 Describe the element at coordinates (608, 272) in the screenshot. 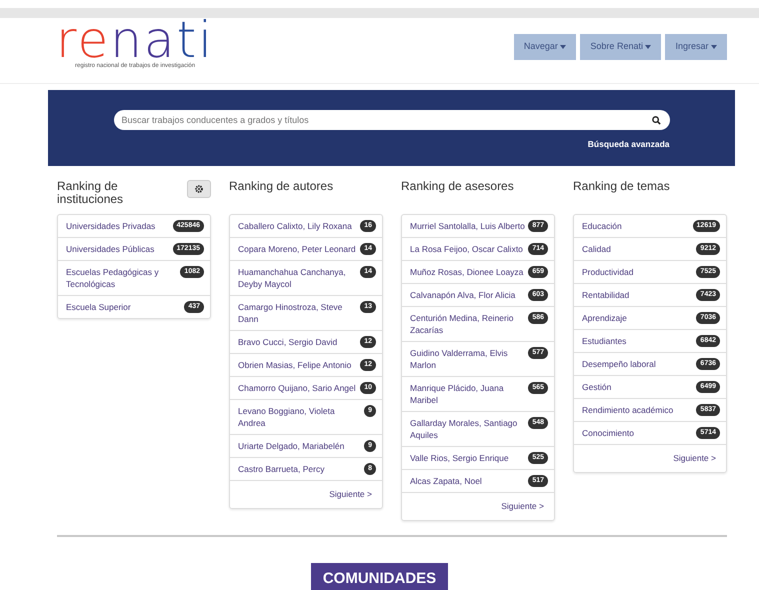

I see `ranking-item-link: Productividad` at that location.